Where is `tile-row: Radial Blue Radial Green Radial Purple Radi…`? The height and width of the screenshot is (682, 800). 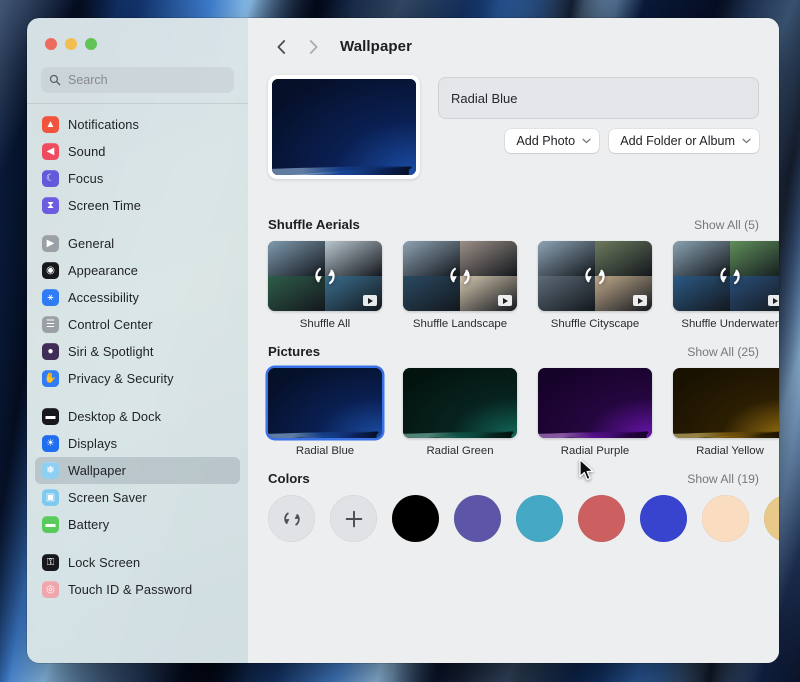
tile-row: Radial Blue Radial Green Radial Purple Radi… is located at coordinates (523, 412).